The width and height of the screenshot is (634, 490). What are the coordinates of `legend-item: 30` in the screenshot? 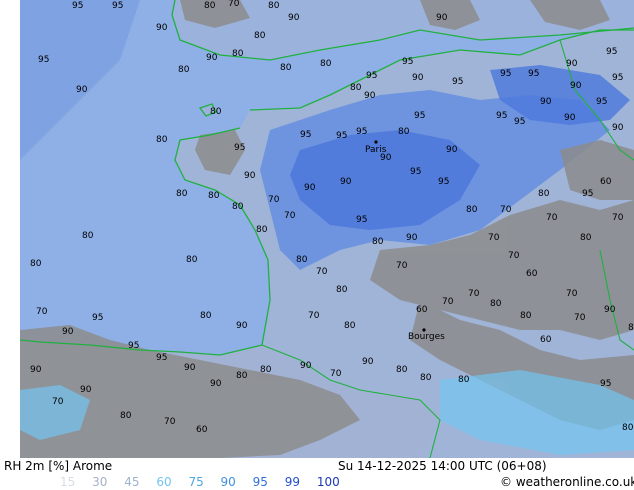 It's located at (100, 482).